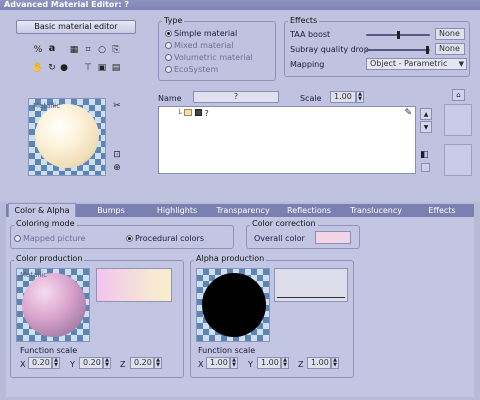  I want to click on delete-layer-icon, so click(425, 167).